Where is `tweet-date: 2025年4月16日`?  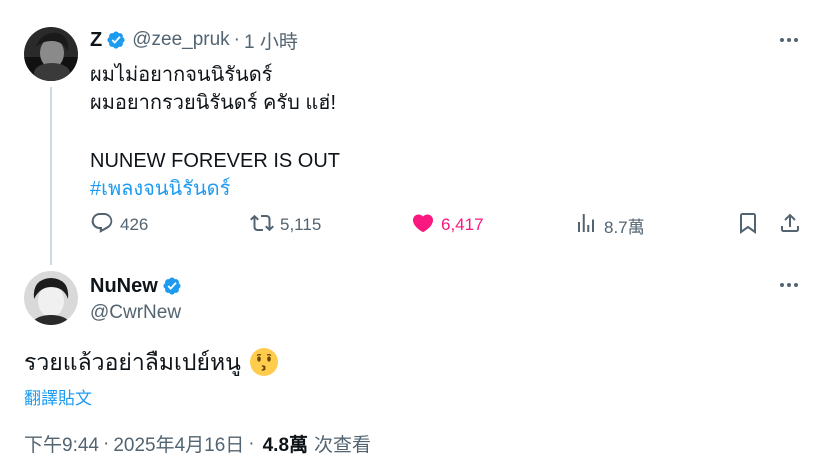 tweet-date: 2025年4月16日 is located at coordinates (178, 443).